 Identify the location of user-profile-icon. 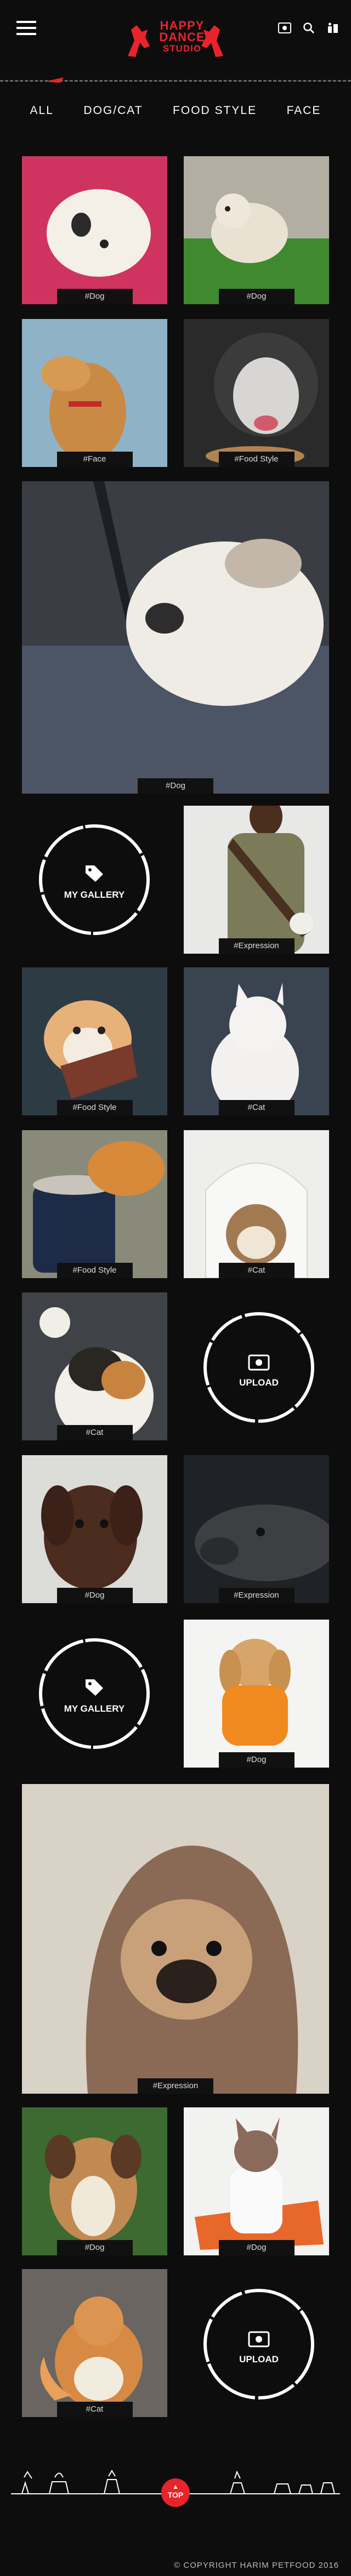
(333, 28).